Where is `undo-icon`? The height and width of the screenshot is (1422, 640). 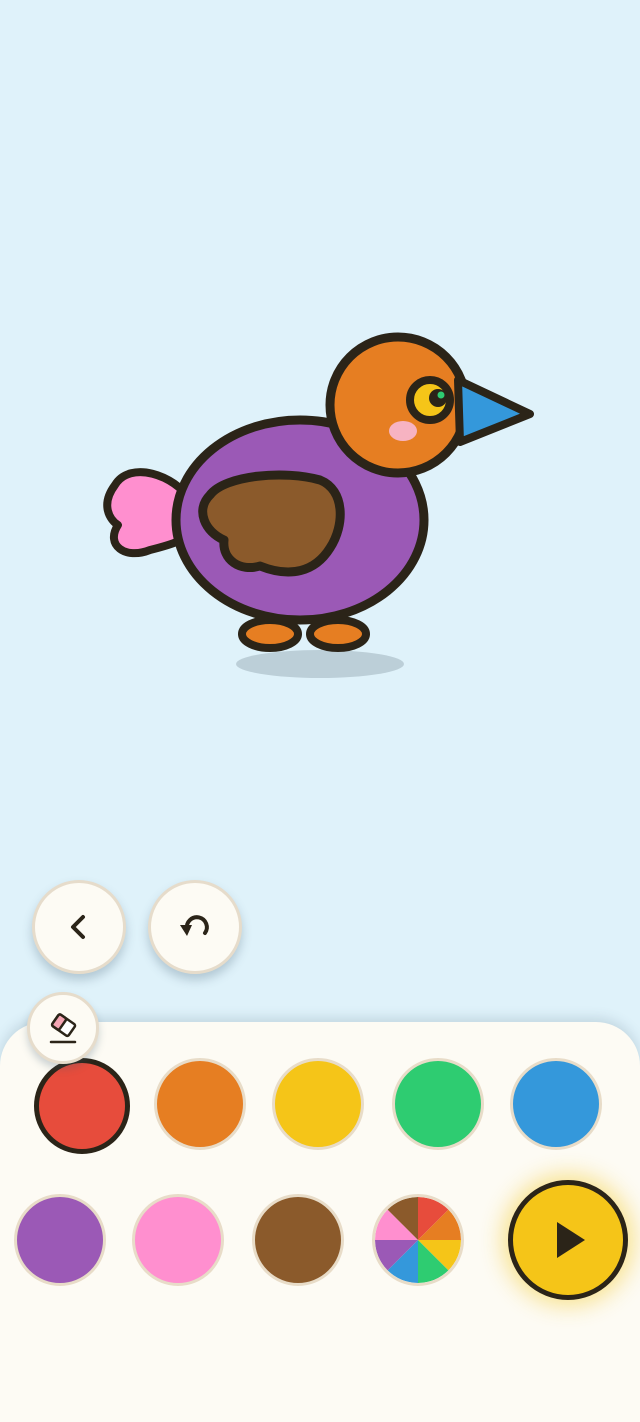
undo-icon is located at coordinates (194, 925).